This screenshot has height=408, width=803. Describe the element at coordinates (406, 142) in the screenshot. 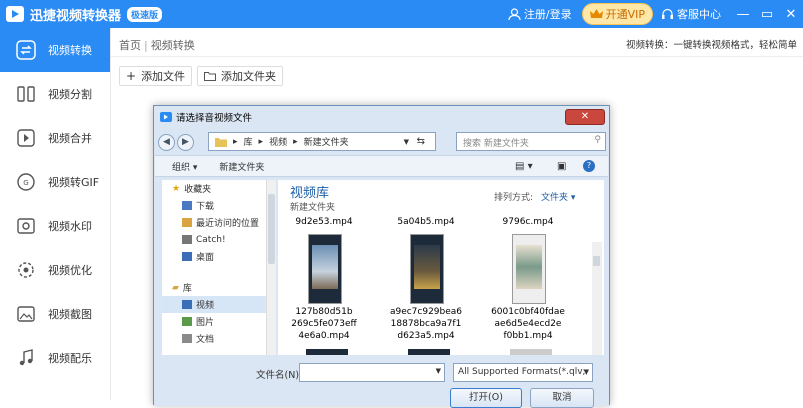

I see `address-dropdown-icon: ▼` at that location.